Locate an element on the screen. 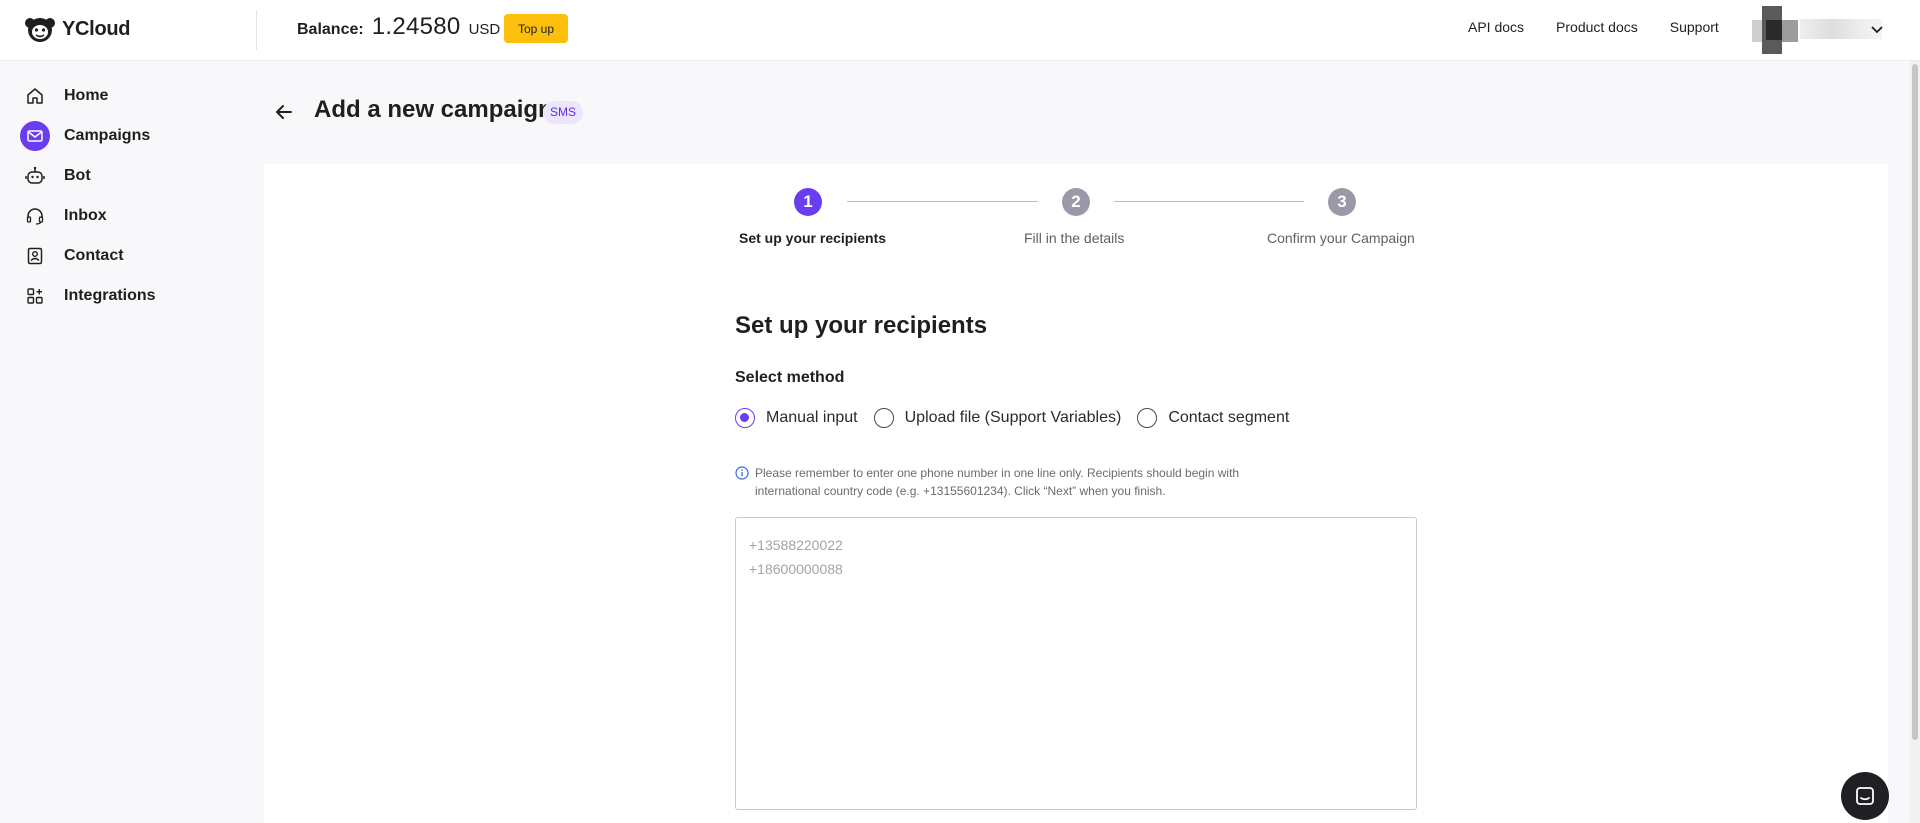 The image size is (1920, 823). chat-icon is located at coordinates (1865, 796).